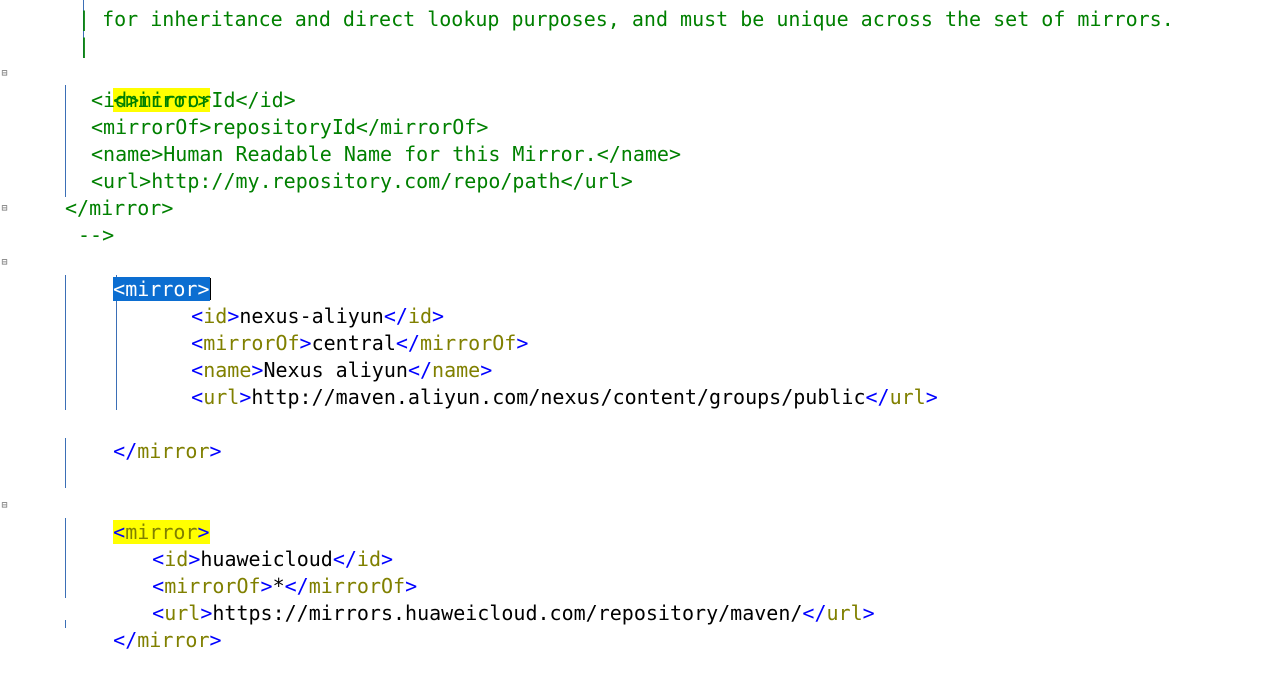  I want to click on code-line: <id>mirrorId</id>, so click(193, 100).